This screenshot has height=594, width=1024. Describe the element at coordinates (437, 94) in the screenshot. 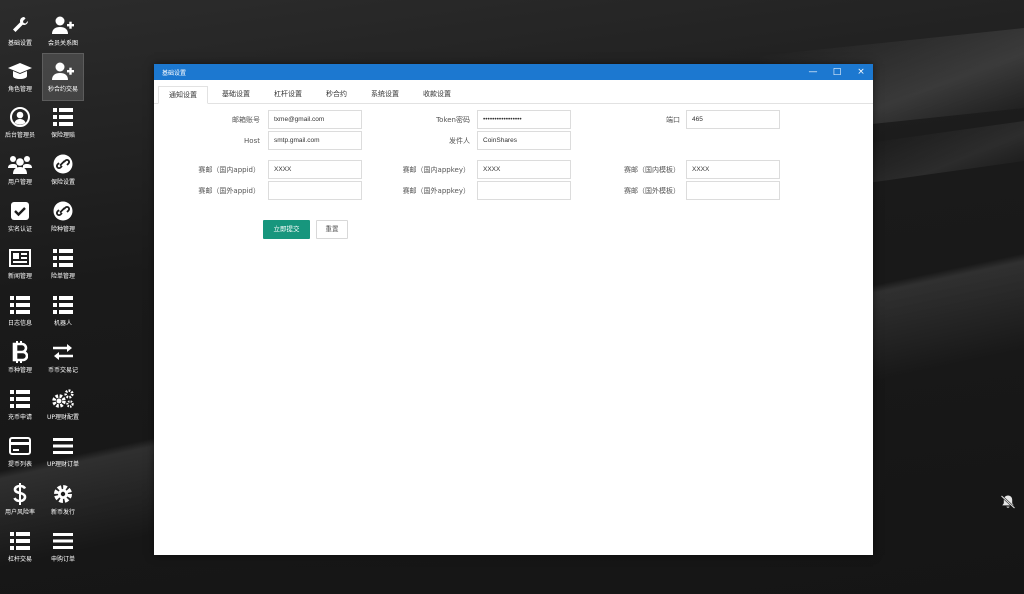

I see `tab-payment-settings: 收款设置` at that location.